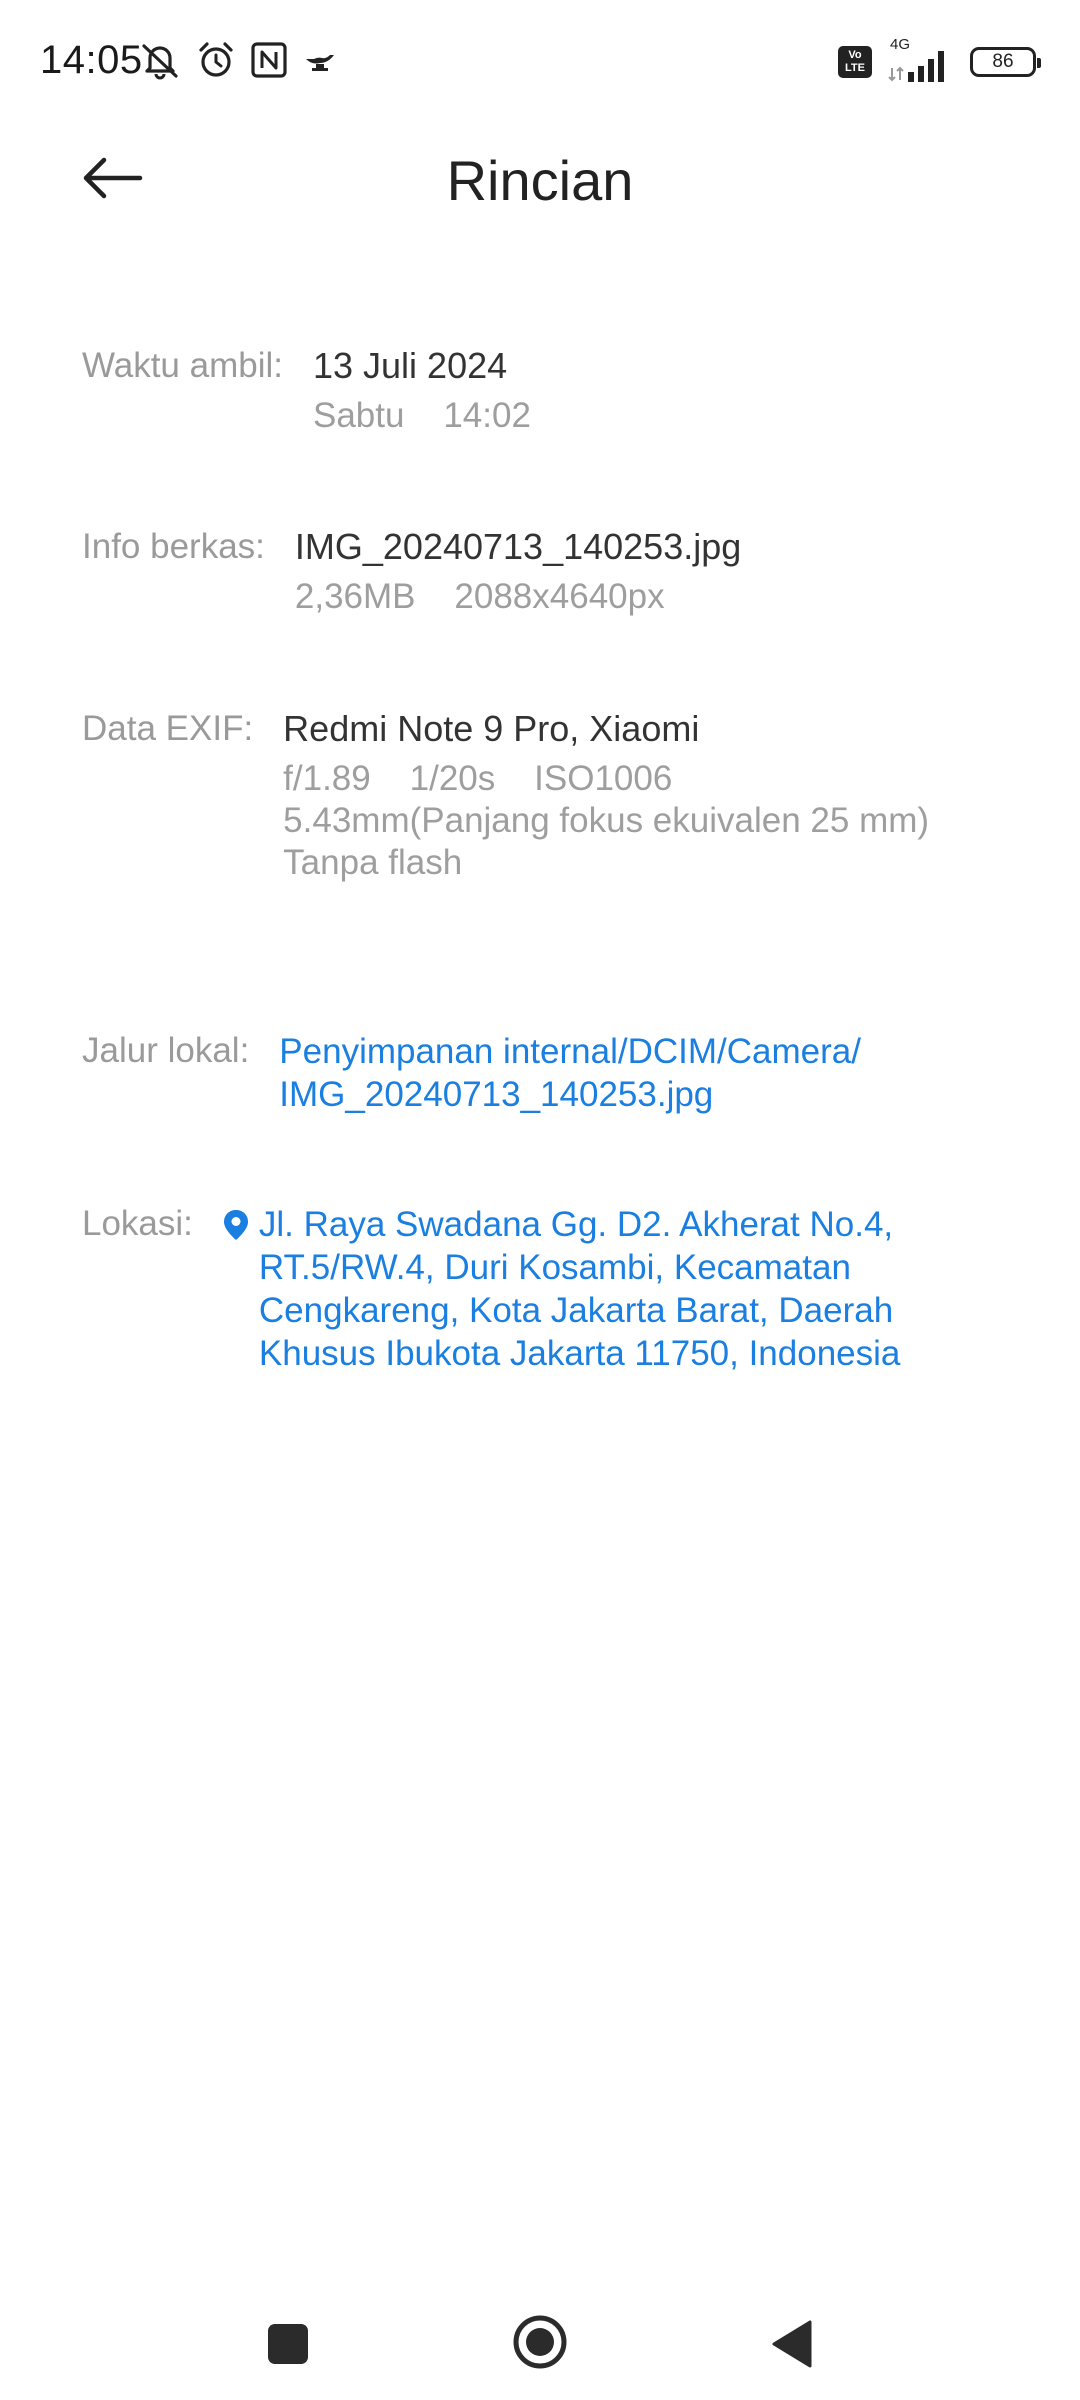  Describe the element at coordinates (540, 180) in the screenshot. I see `page-title: Rincian` at that location.